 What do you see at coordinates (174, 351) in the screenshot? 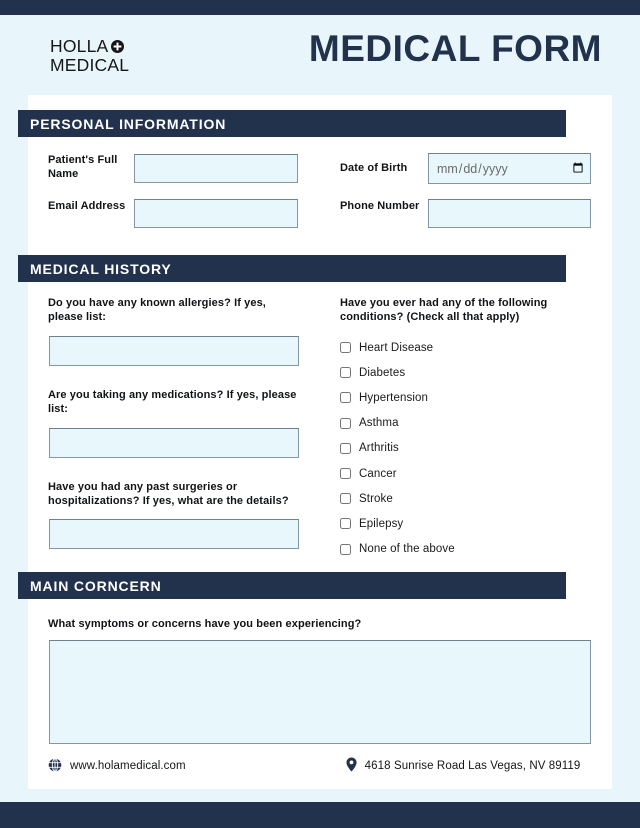
I see `allergies-input` at bounding box center [174, 351].